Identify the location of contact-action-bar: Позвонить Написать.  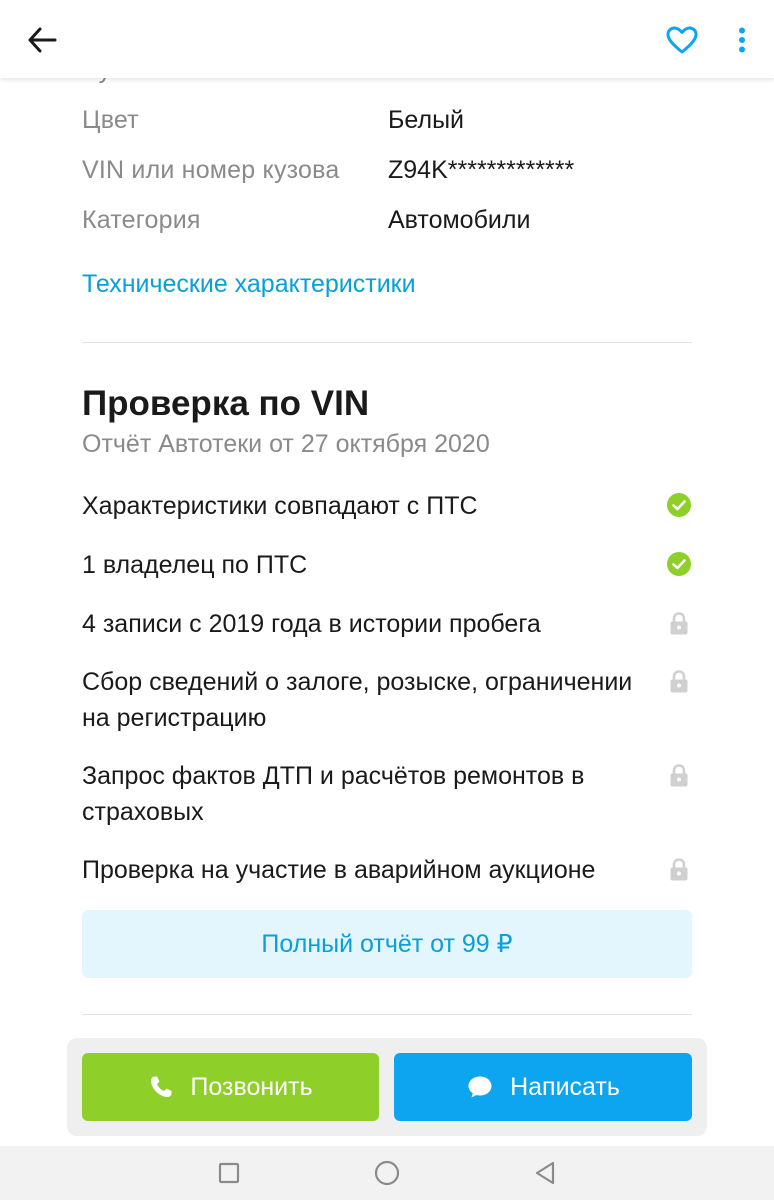
(387, 1087).